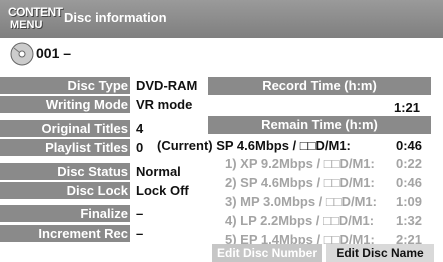 Image resolution: width=443 pixels, height=262 pixels. What do you see at coordinates (167, 85) in the screenshot?
I see `info-value-disc-type: DVD-RAM` at bounding box center [167, 85].